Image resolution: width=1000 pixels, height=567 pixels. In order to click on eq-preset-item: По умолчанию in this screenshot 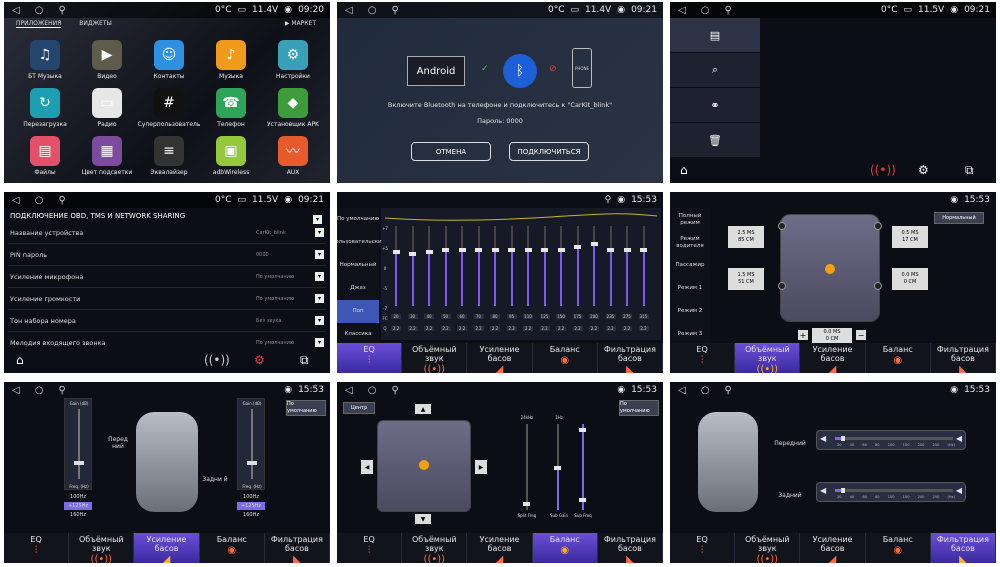, I will do `click(358, 219)`.